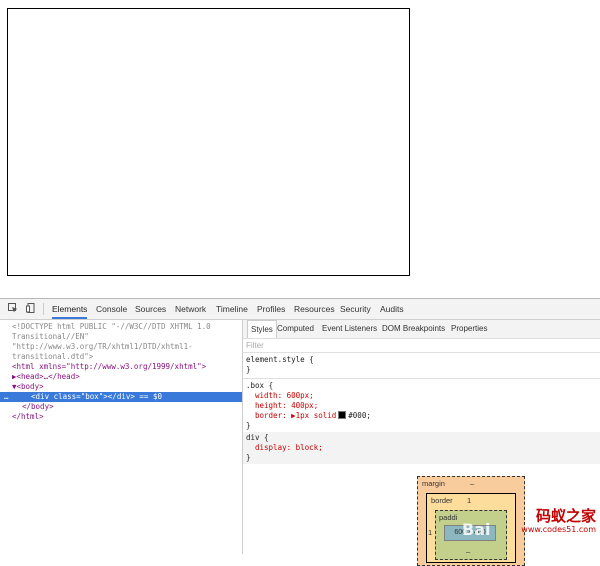 The height and width of the screenshot is (566, 600). What do you see at coordinates (413, 329) in the screenshot?
I see `tab-dom-breakpoints: DOM Breakpoints` at bounding box center [413, 329].